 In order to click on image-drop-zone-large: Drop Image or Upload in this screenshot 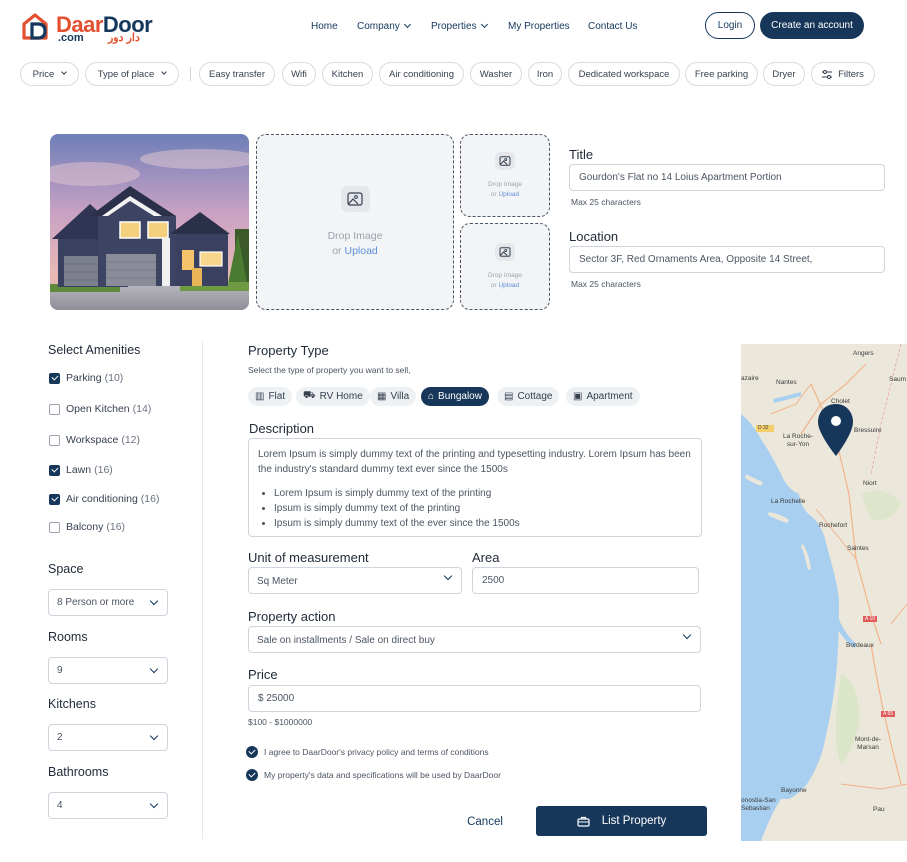, I will do `click(355, 222)`.